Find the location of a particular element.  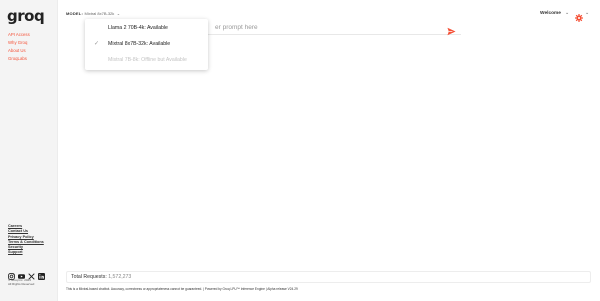

instagram-icon is located at coordinates (11, 273).